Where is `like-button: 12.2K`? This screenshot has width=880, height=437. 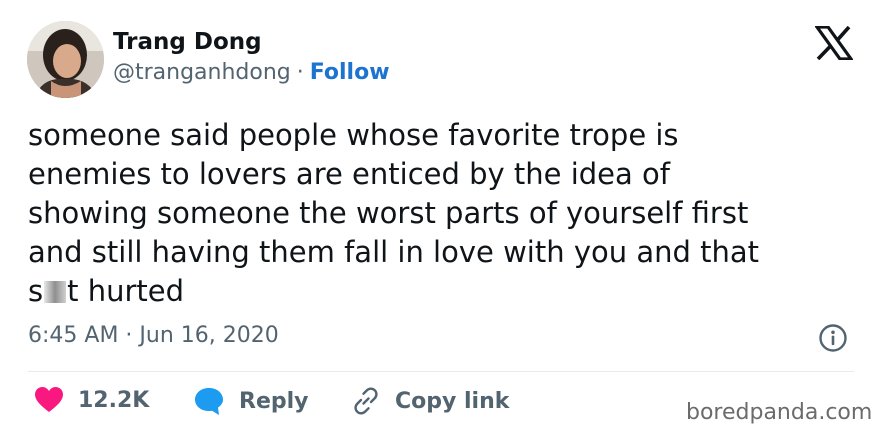
like-button: 12.2K is located at coordinates (91, 400).